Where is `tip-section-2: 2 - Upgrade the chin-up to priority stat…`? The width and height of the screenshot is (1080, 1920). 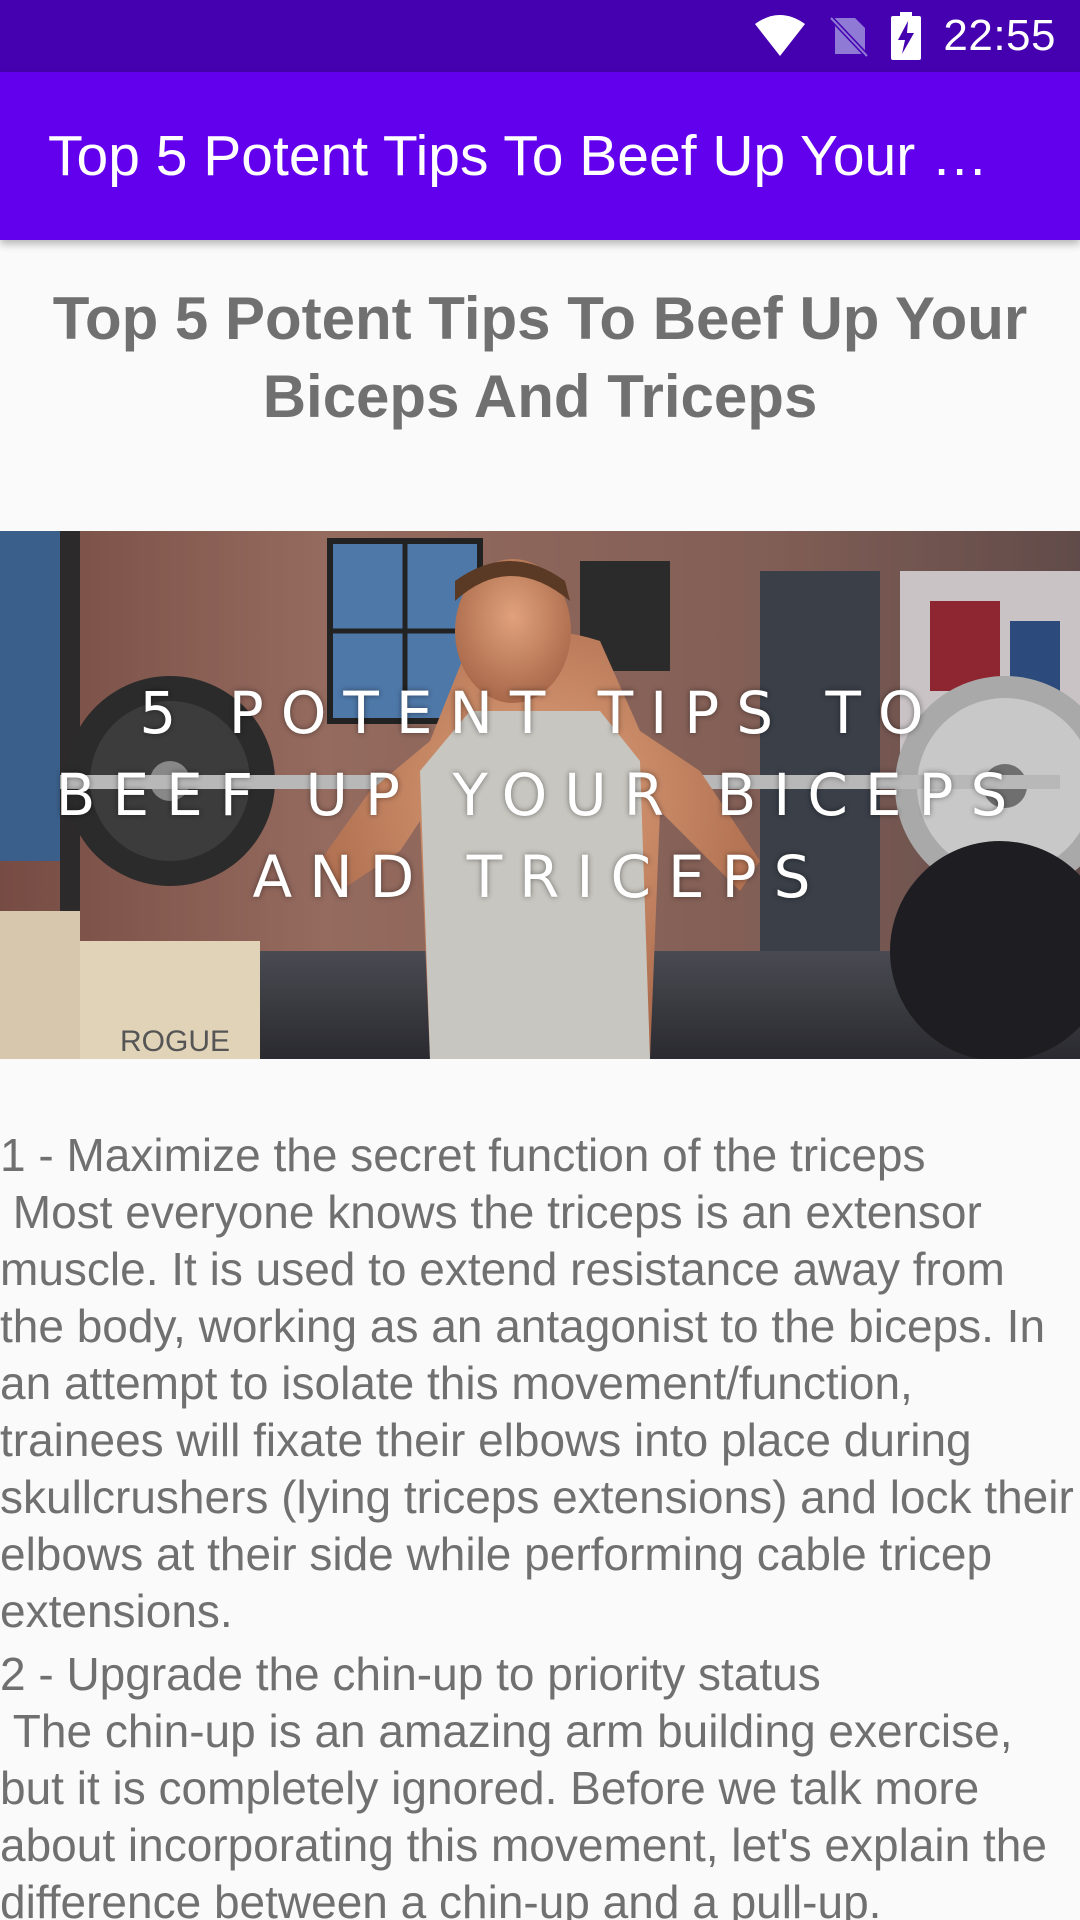
tip-section-2: 2 - Upgrade the chin-up to priority stat… is located at coordinates (540, 1783).